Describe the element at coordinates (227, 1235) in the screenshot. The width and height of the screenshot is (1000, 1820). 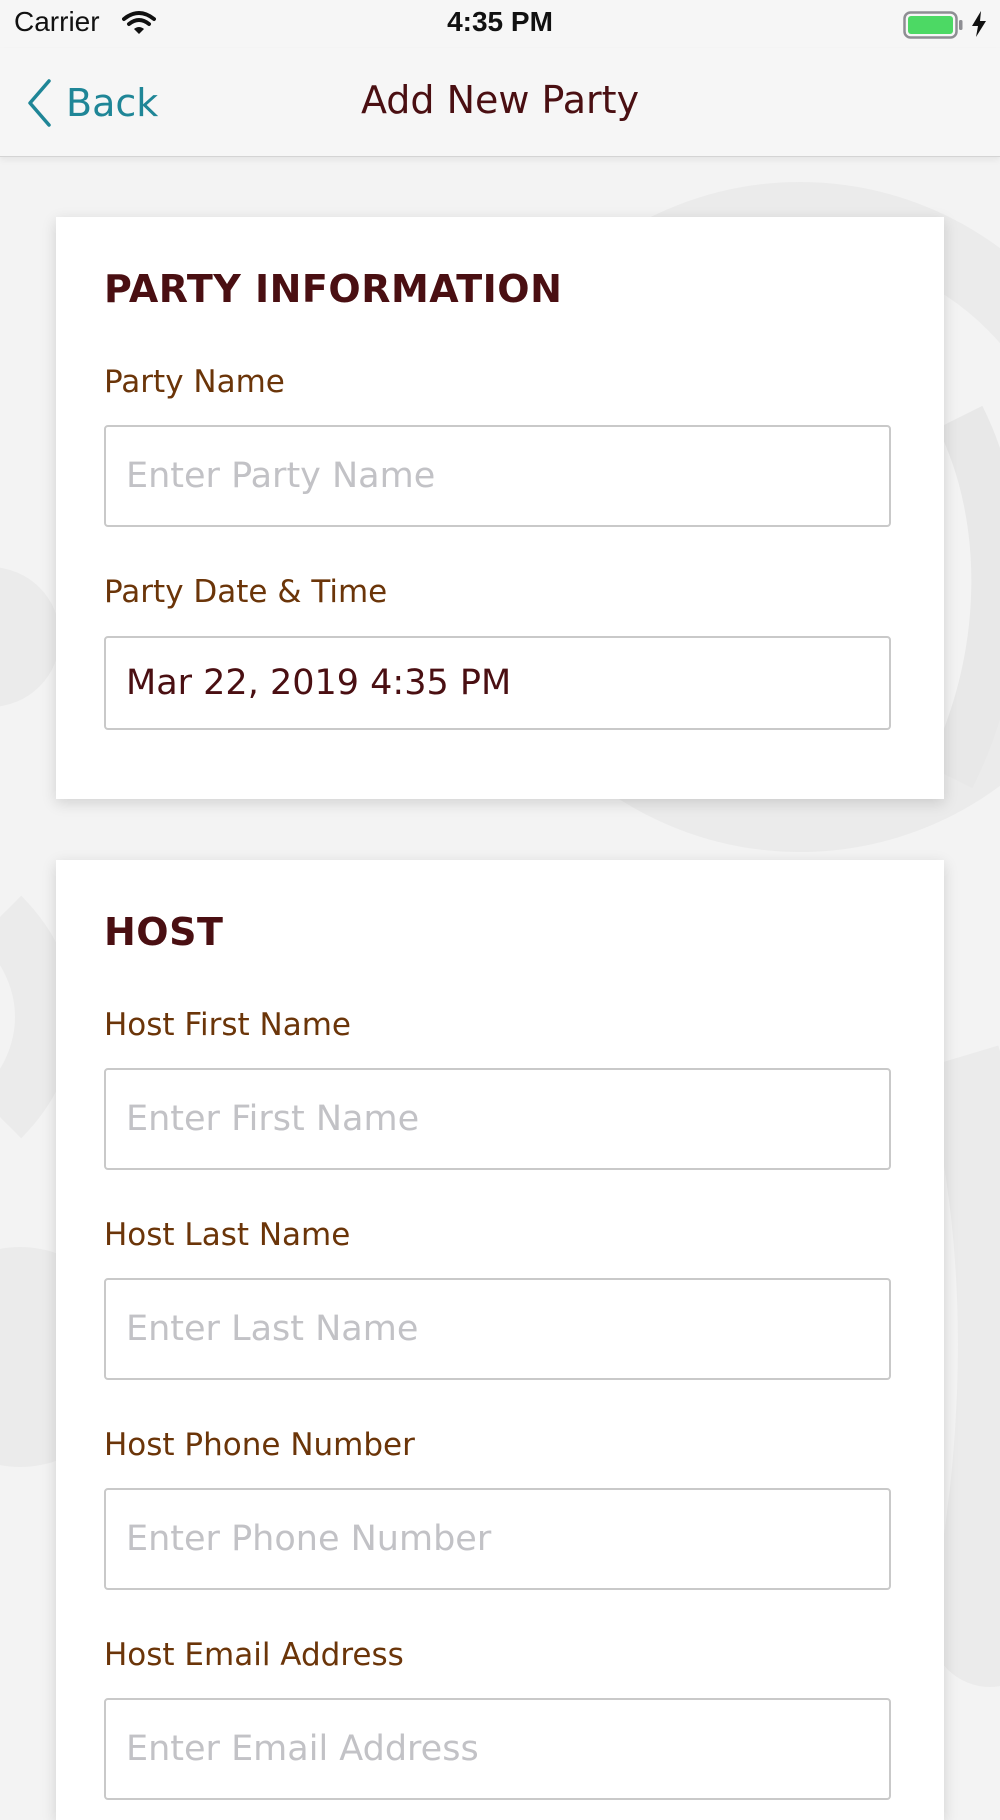
I see `host-last-name-label: Host Last Name` at that location.